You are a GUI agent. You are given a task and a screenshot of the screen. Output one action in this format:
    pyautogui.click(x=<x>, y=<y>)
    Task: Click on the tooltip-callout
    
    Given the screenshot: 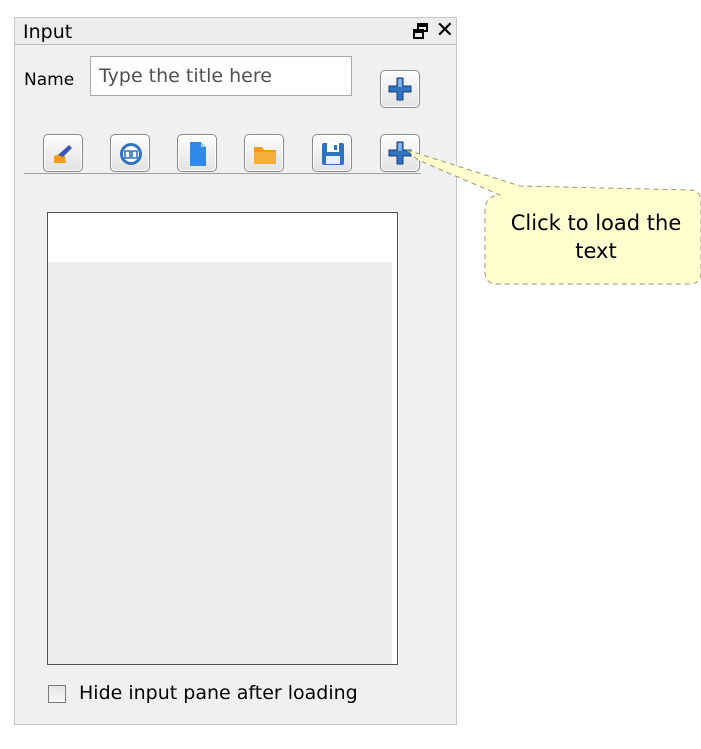 What is the action you would take?
    pyautogui.click(x=553, y=217)
    